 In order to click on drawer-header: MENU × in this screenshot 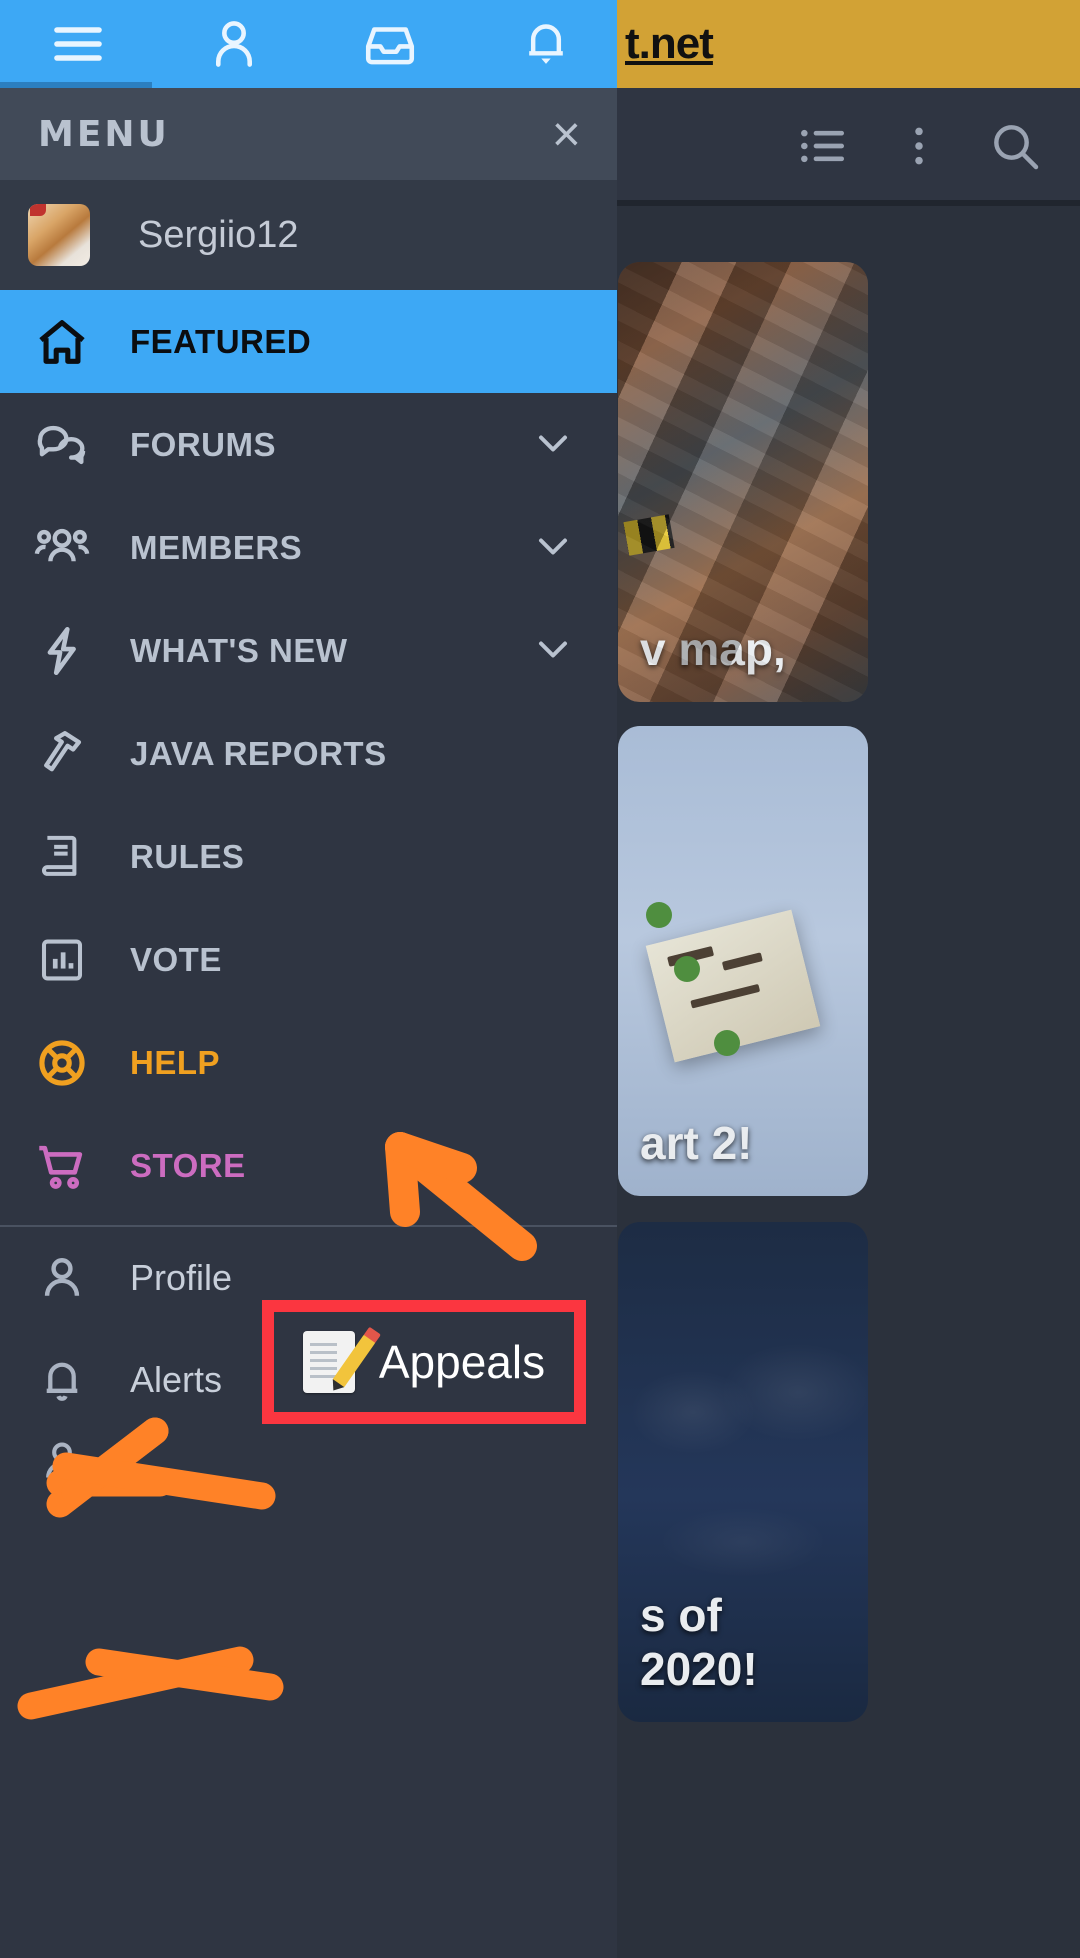, I will do `click(308, 134)`.